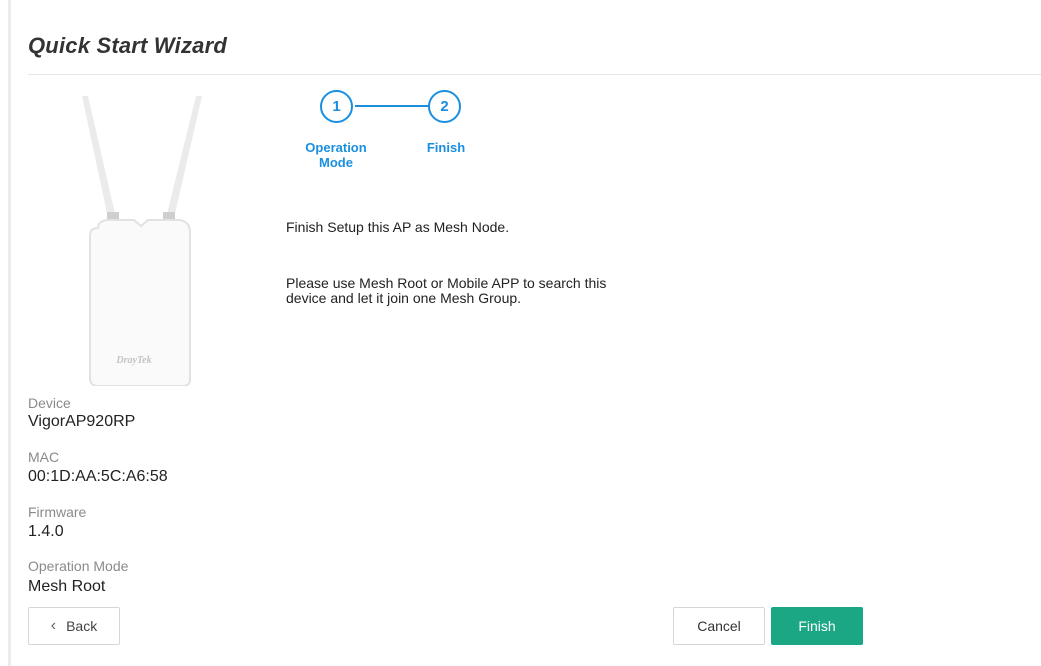  I want to click on step-1-indicator: 1, so click(336, 106).